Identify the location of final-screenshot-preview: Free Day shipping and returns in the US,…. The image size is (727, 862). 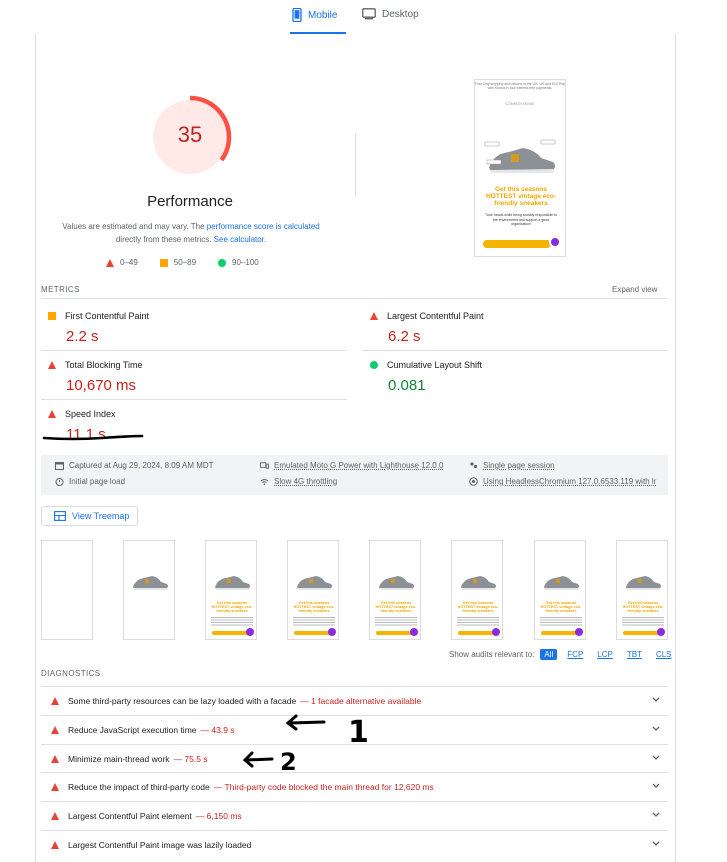
(520, 168).